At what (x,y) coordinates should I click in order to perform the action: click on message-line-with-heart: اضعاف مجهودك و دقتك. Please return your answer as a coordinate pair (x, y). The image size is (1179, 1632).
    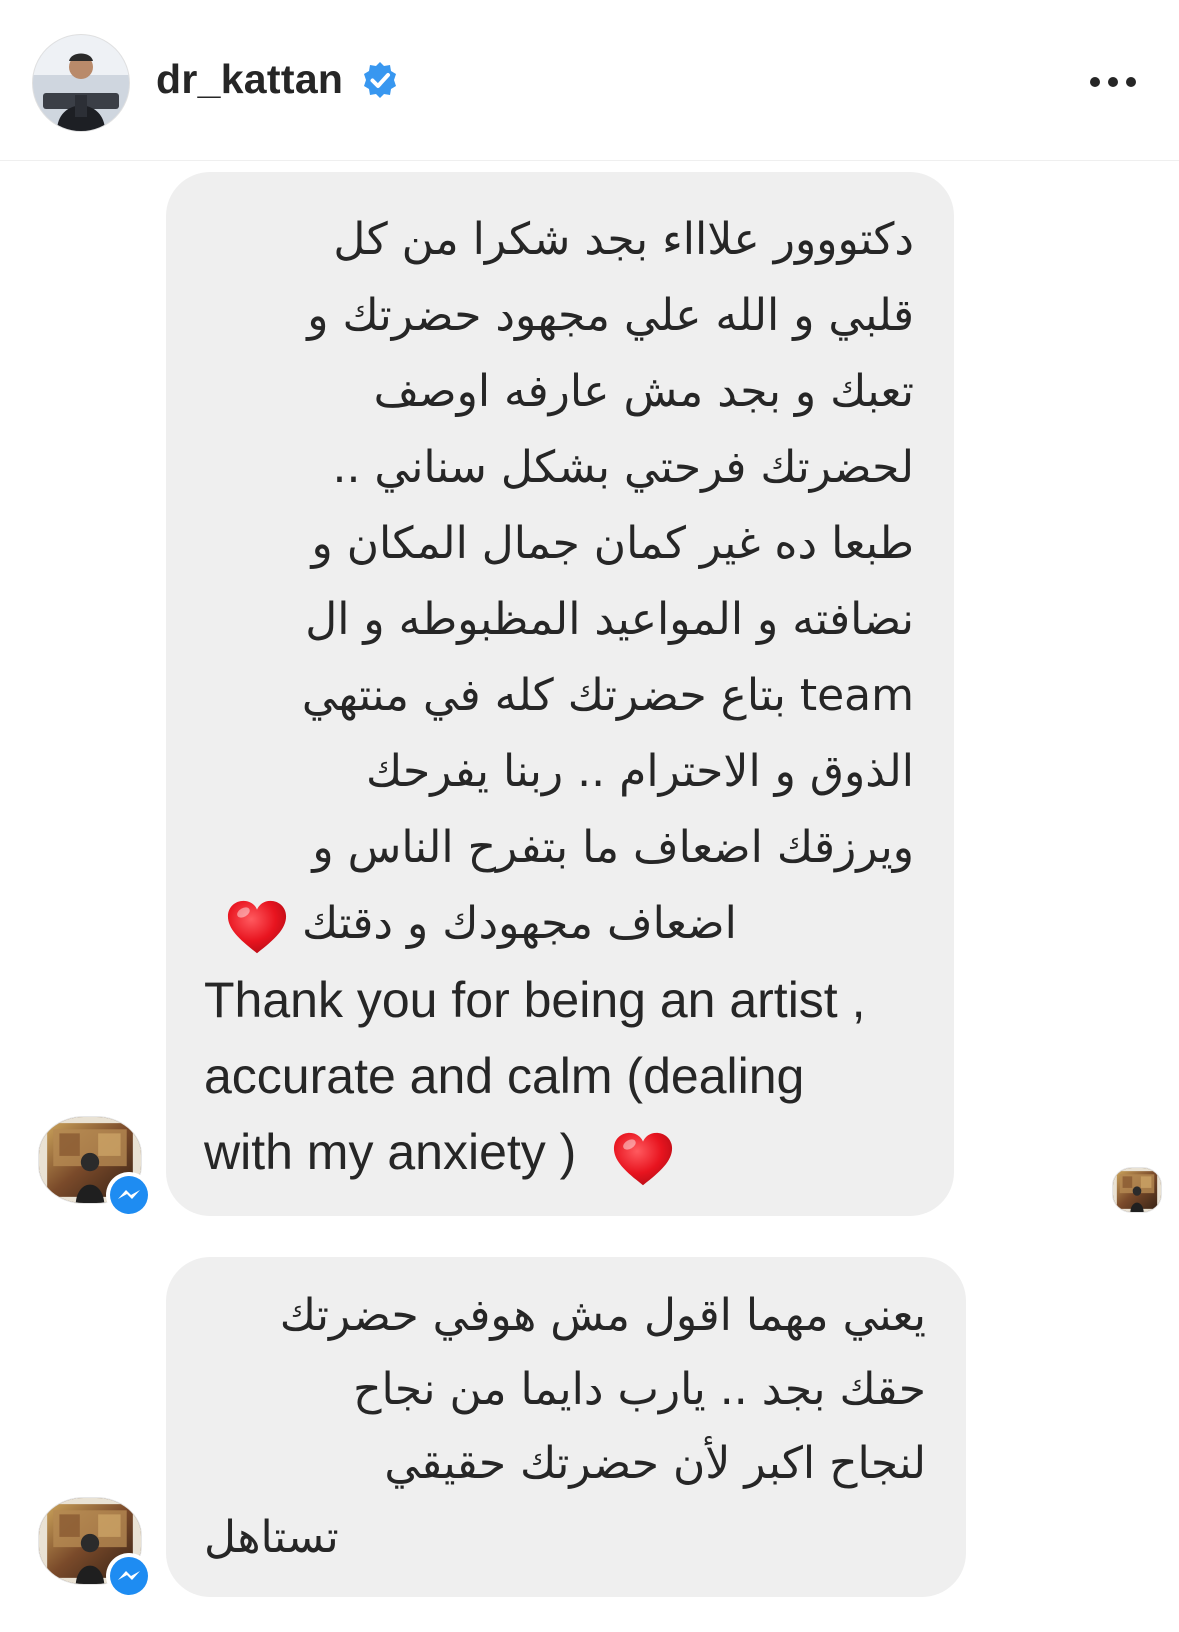
    Looking at the image, I should click on (559, 924).